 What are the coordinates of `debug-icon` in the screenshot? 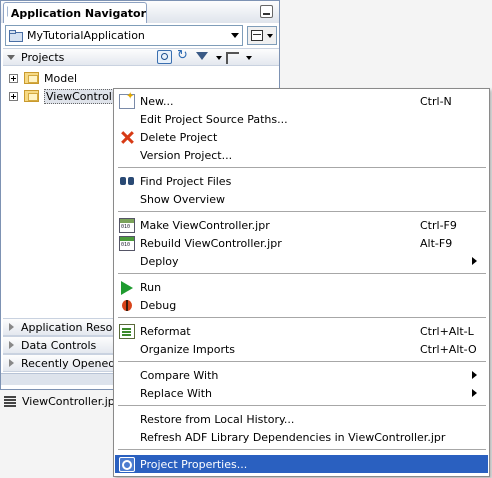 It's located at (127, 305).